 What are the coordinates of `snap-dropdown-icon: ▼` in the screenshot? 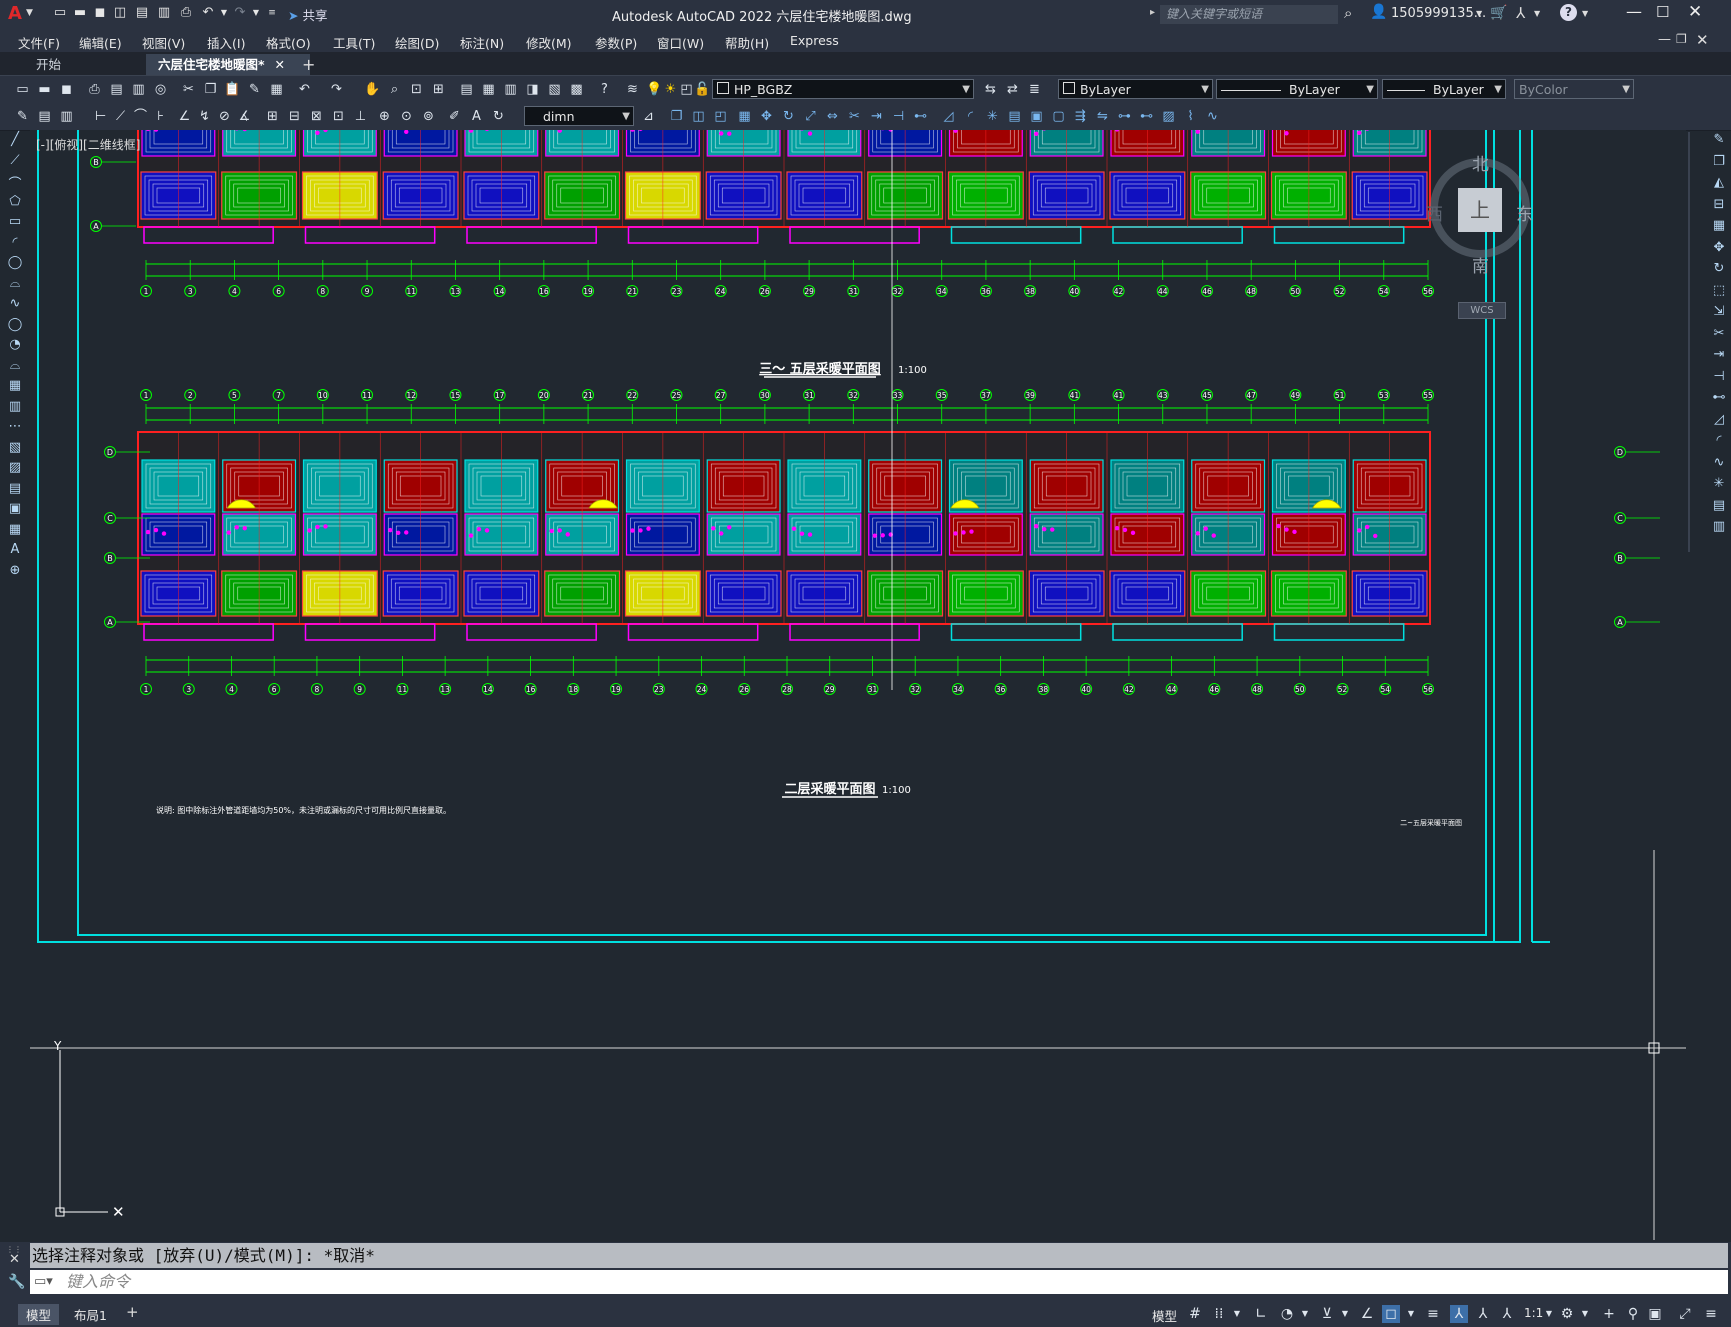 It's located at (1237, 1314).